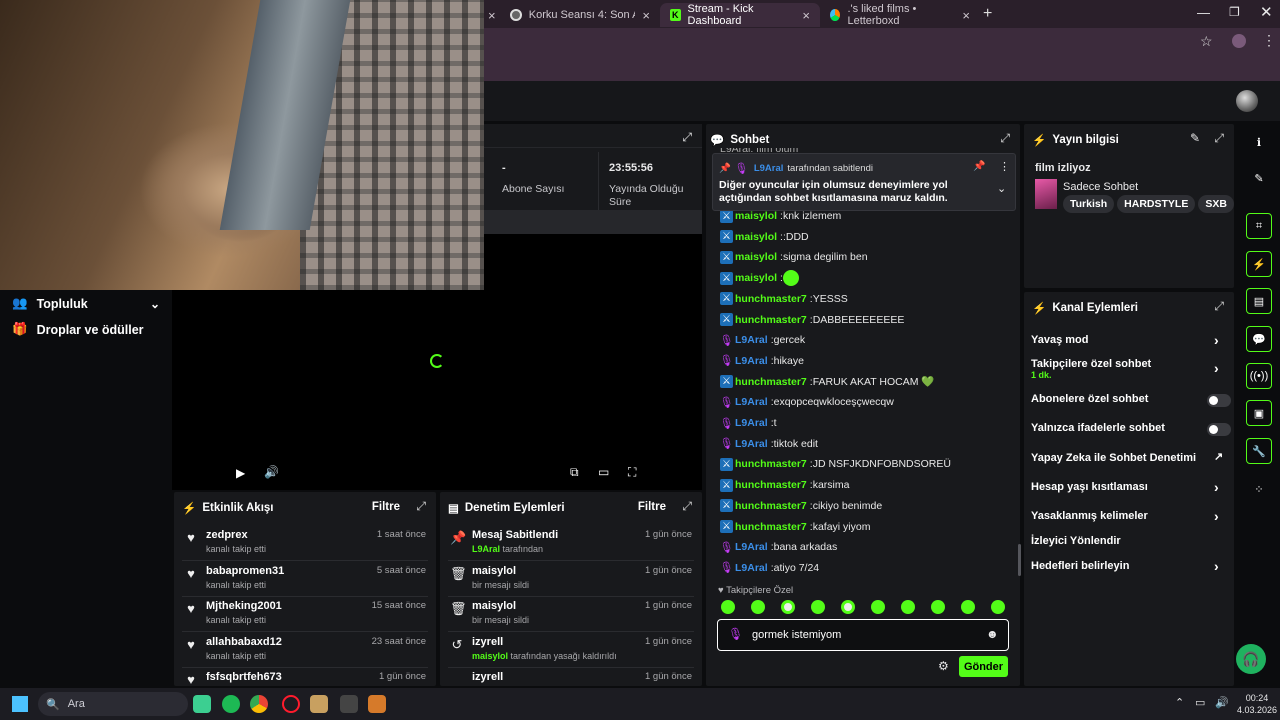 Image resolution: width=1280 pixels, height=720 pixels. I want to click on channel-action-item: Yasaklanmış kelimeler ›, so click(1131, 517).